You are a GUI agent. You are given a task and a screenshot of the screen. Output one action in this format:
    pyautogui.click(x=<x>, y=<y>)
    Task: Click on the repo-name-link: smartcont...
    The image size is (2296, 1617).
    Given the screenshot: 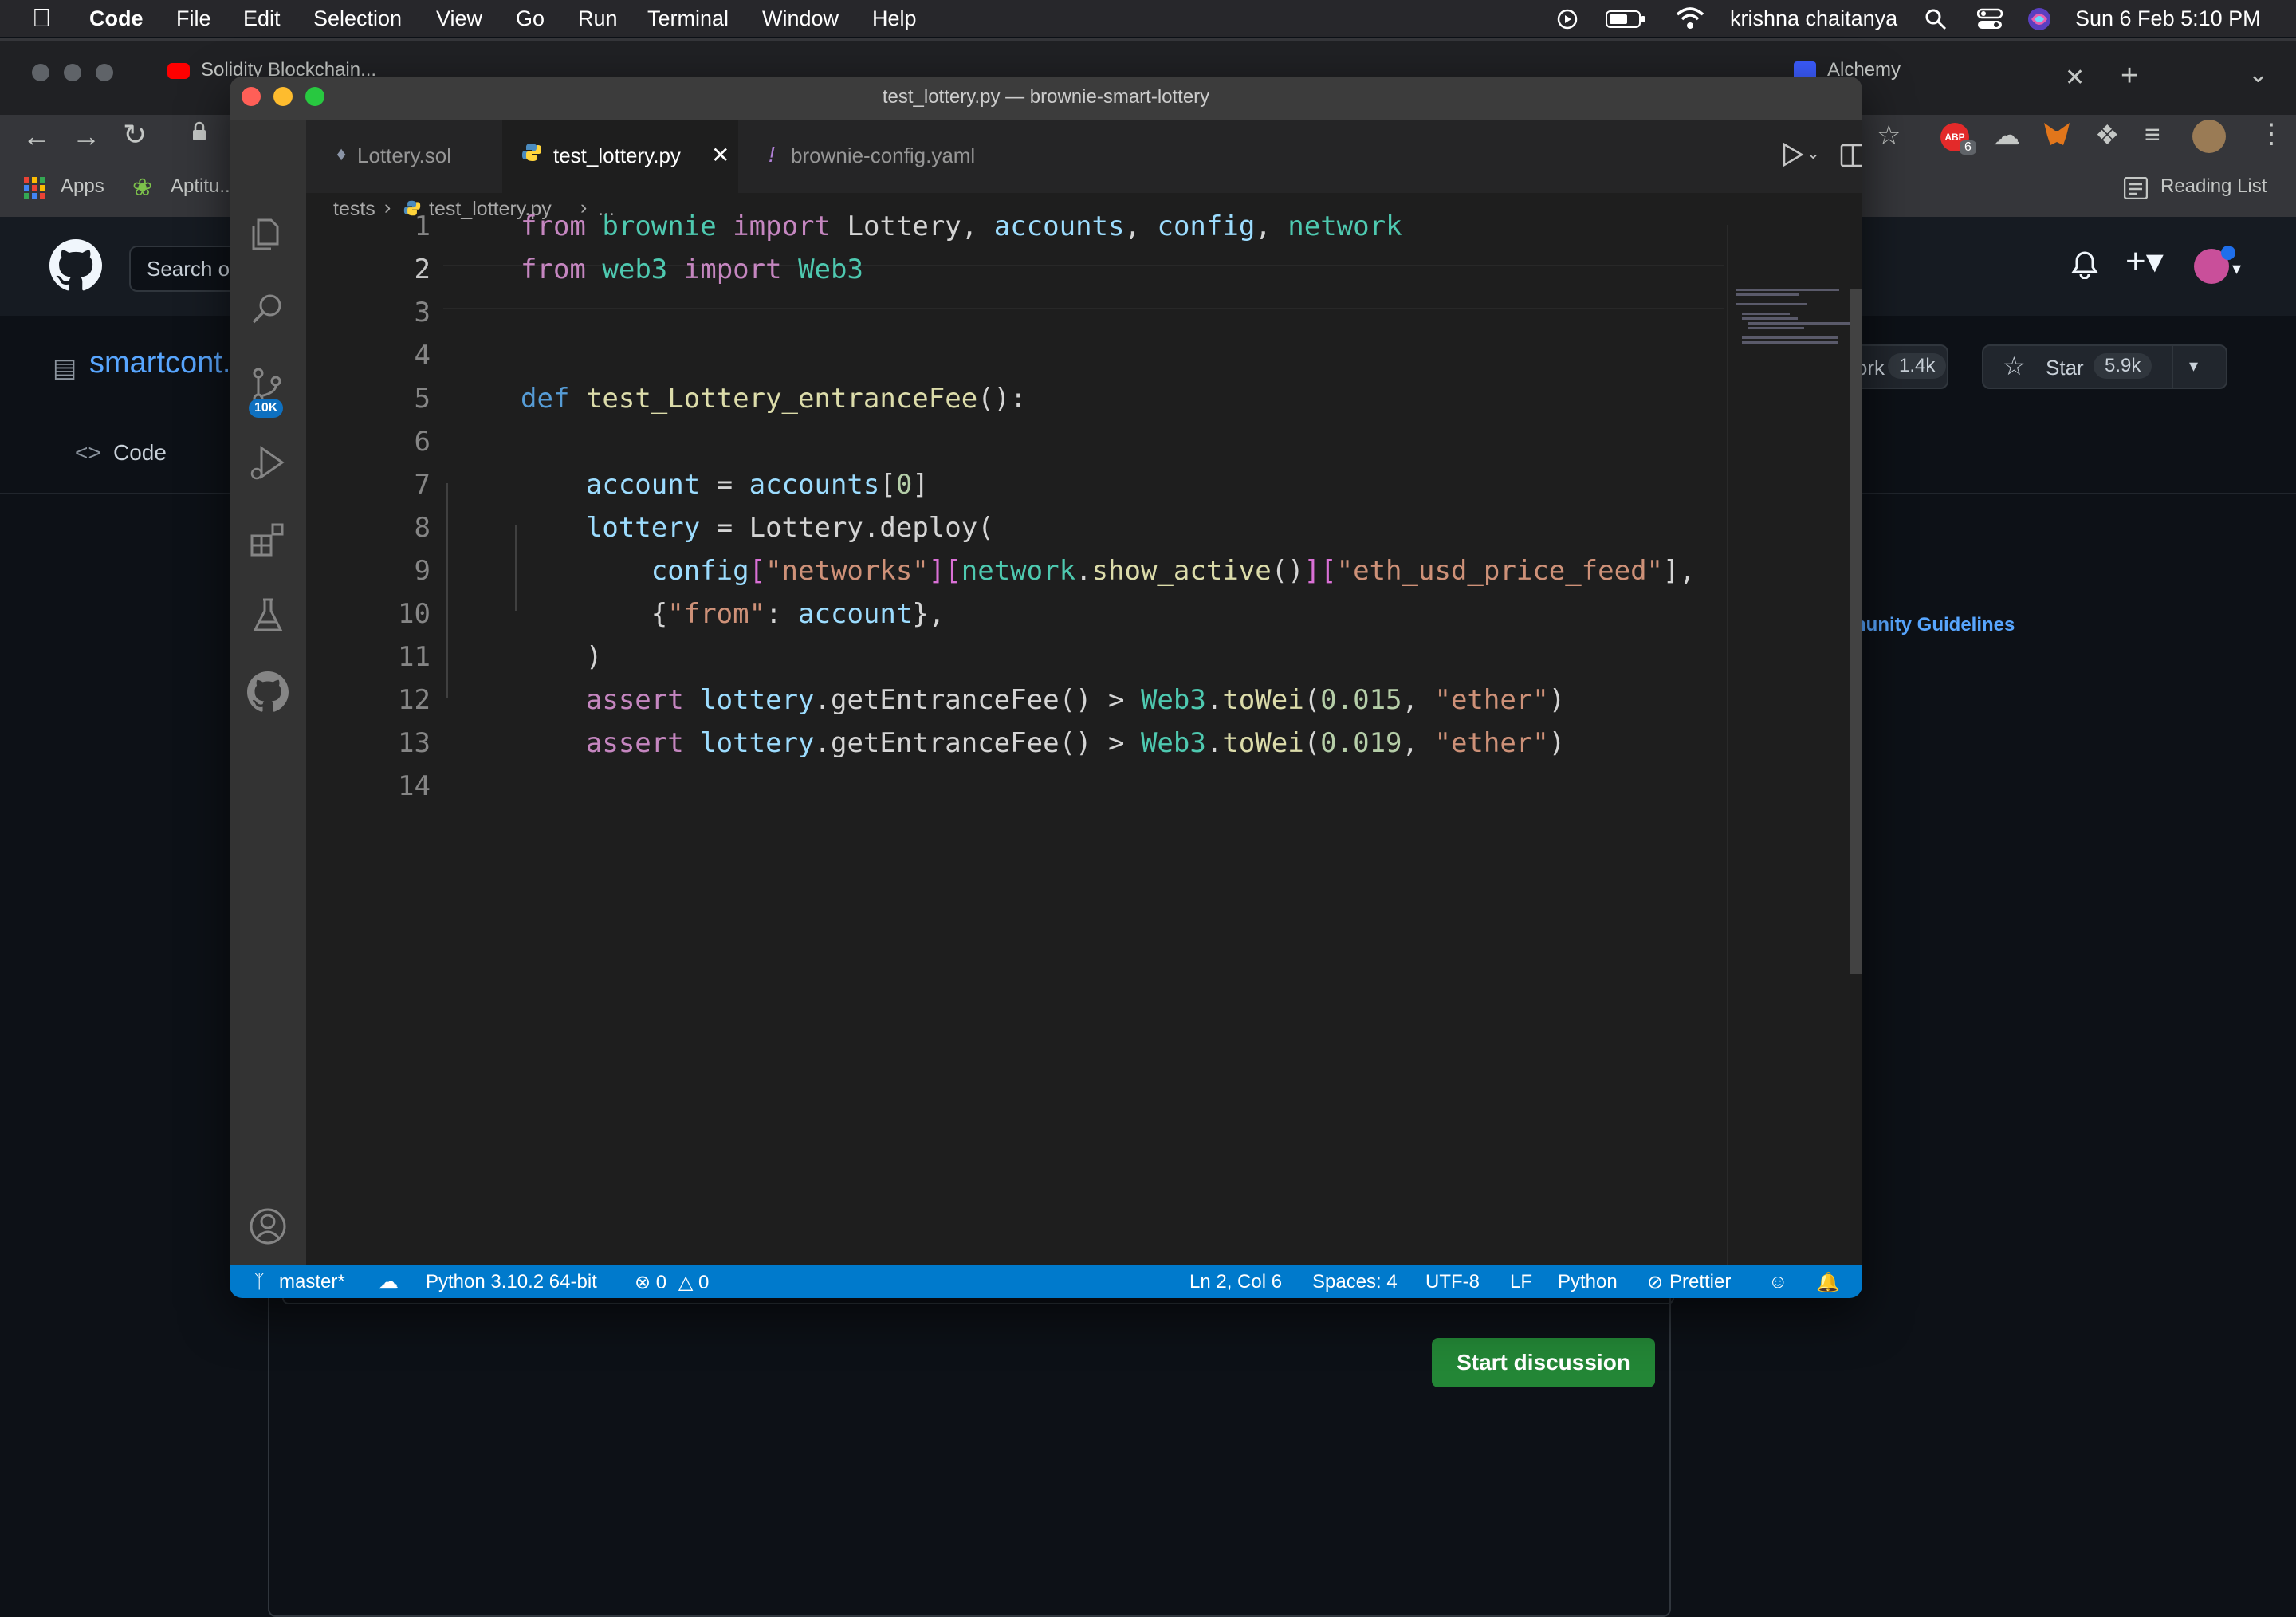 What is the action you would take?
    pyautogui.click(x=168, y=363)
    